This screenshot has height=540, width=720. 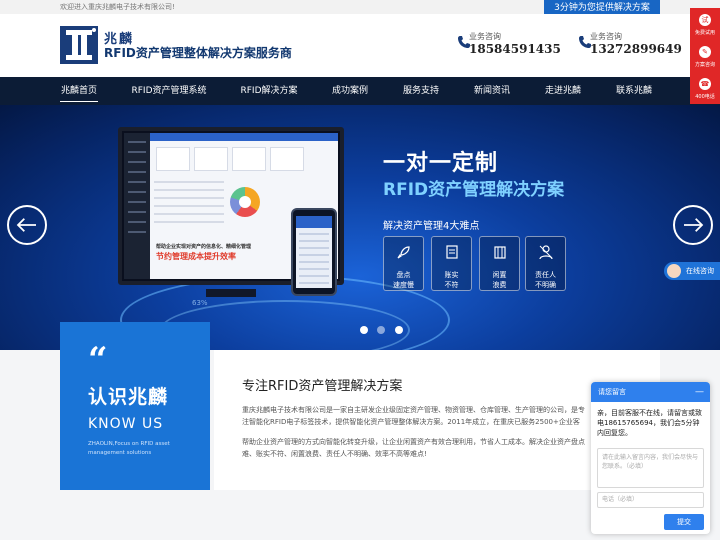 What do you see at coordinates (545, 285) in the screenshot?
I see `pain-point-line2: 不明确` at bounding box center [545, 285].